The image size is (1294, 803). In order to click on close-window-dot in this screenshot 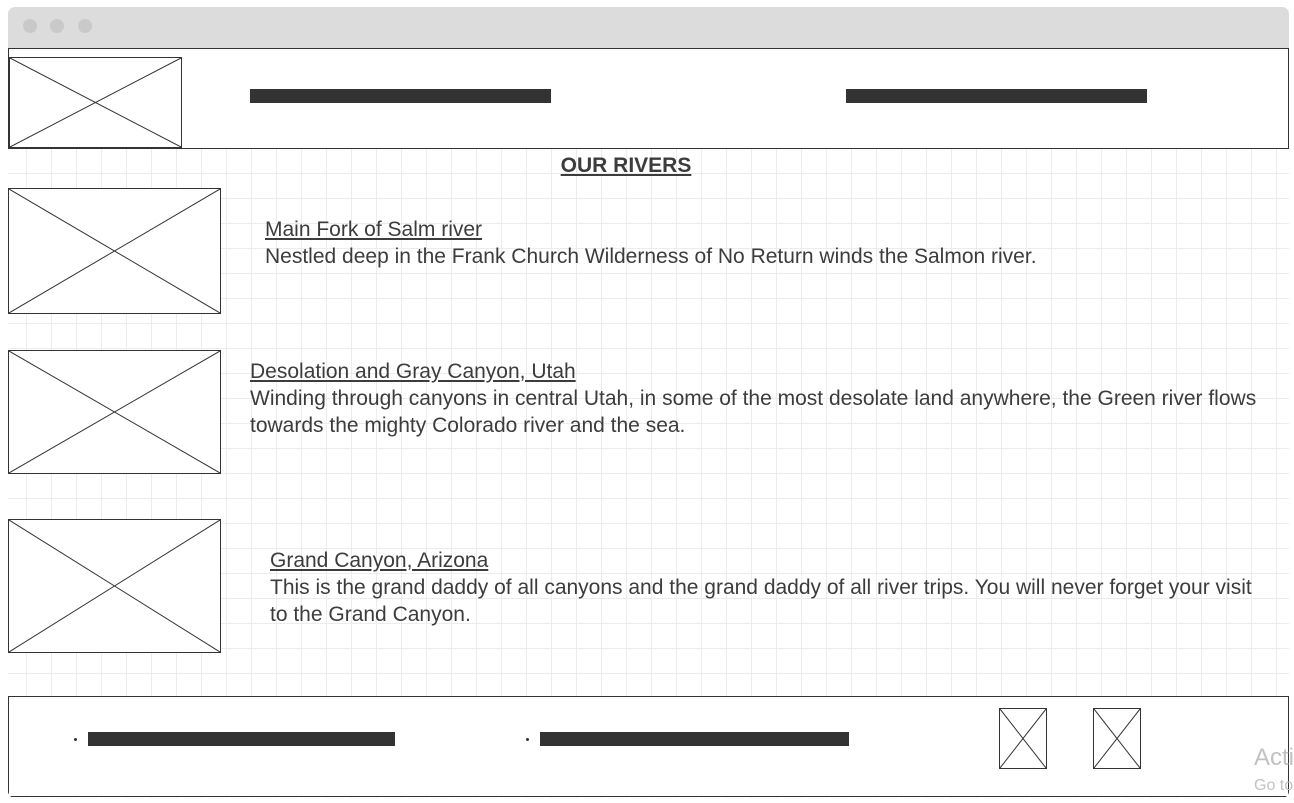, I will do `click(30, 26)`.